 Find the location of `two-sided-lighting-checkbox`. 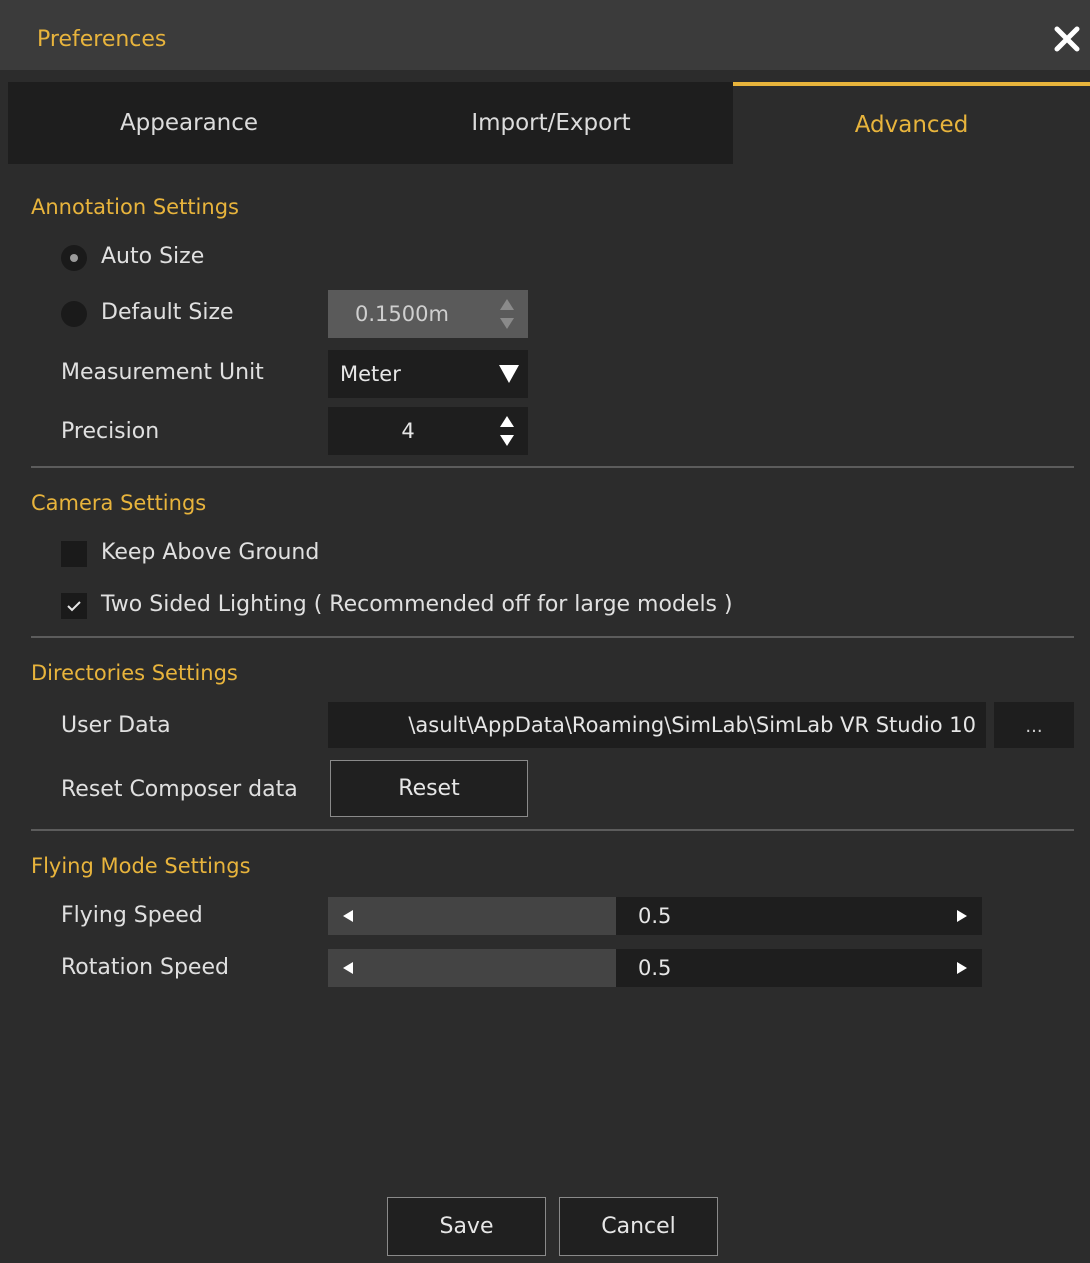

two-sided-lighting-checkbox is located at coordinates (74, 606).